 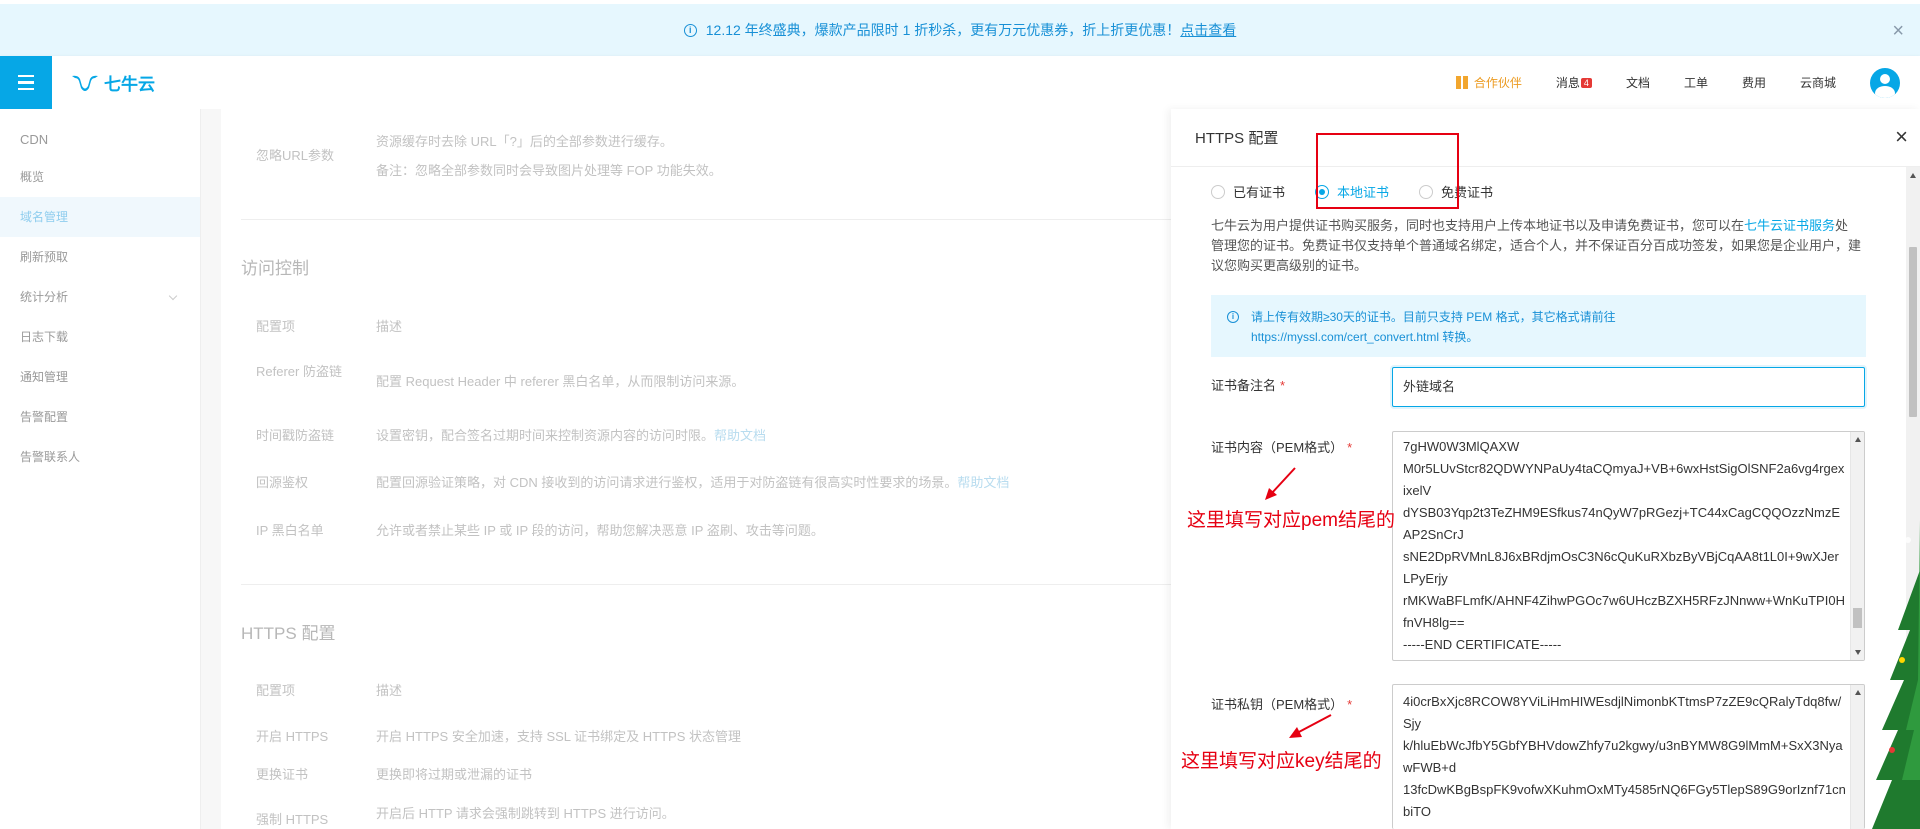 What do you see at coordinates (1244, 385) in the screenshot?
I see `cert-name-label-text: 证书备注名` at bounding box center [1244, 385].